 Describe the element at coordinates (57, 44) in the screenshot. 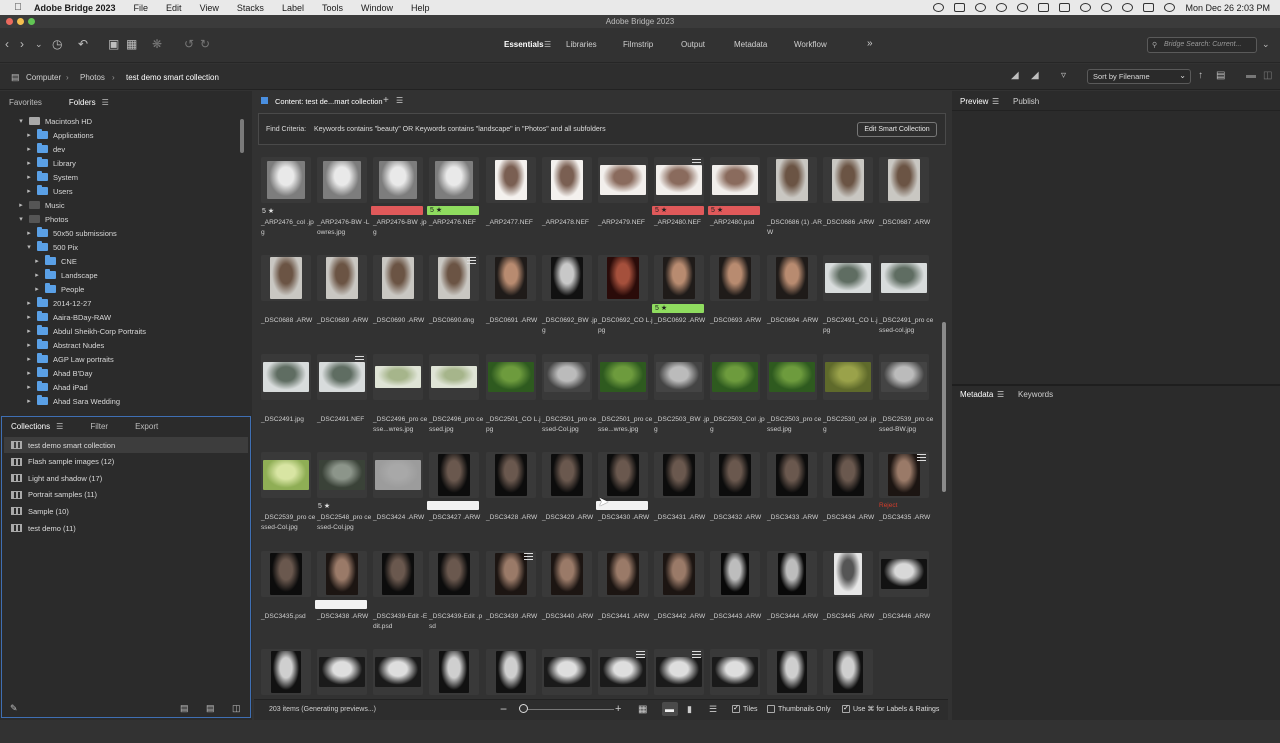

I see `recent-folders-icon: ◷` at that location.